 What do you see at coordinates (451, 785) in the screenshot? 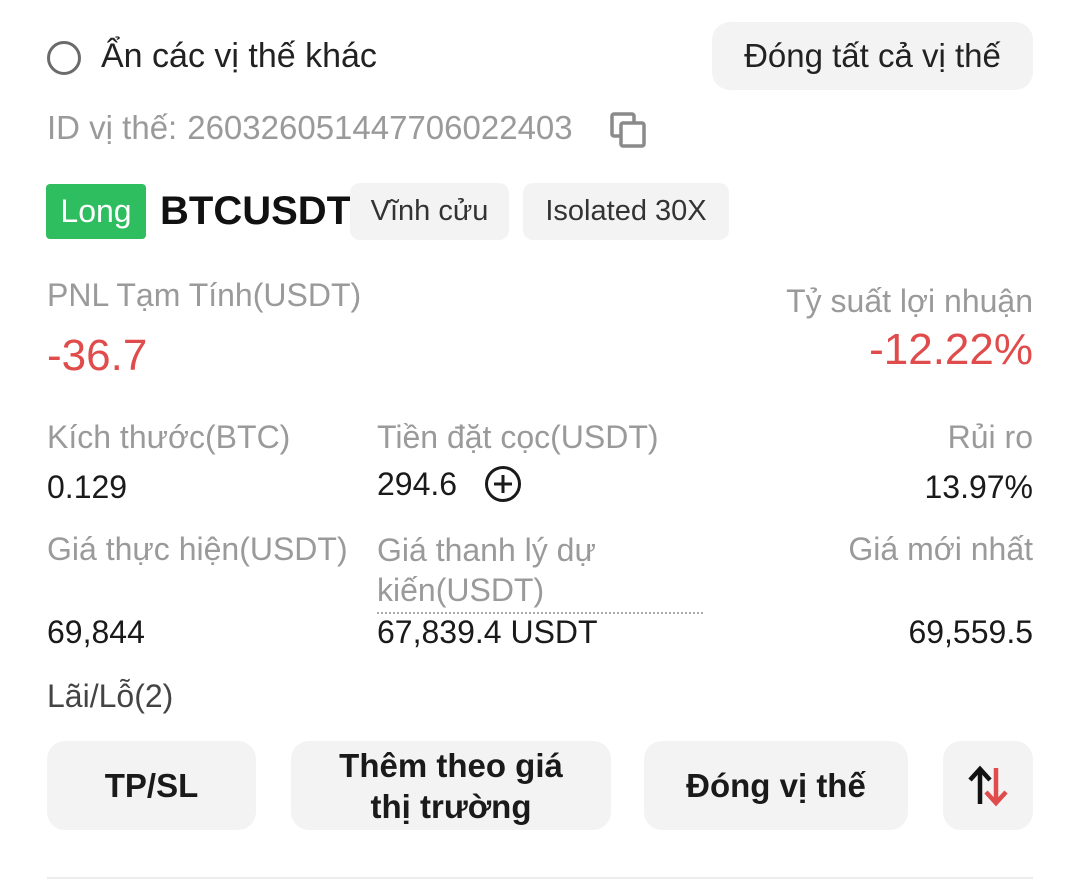
I see `add-market-button: Thêm theo giá thị trường` at bounding box center [451, 785].